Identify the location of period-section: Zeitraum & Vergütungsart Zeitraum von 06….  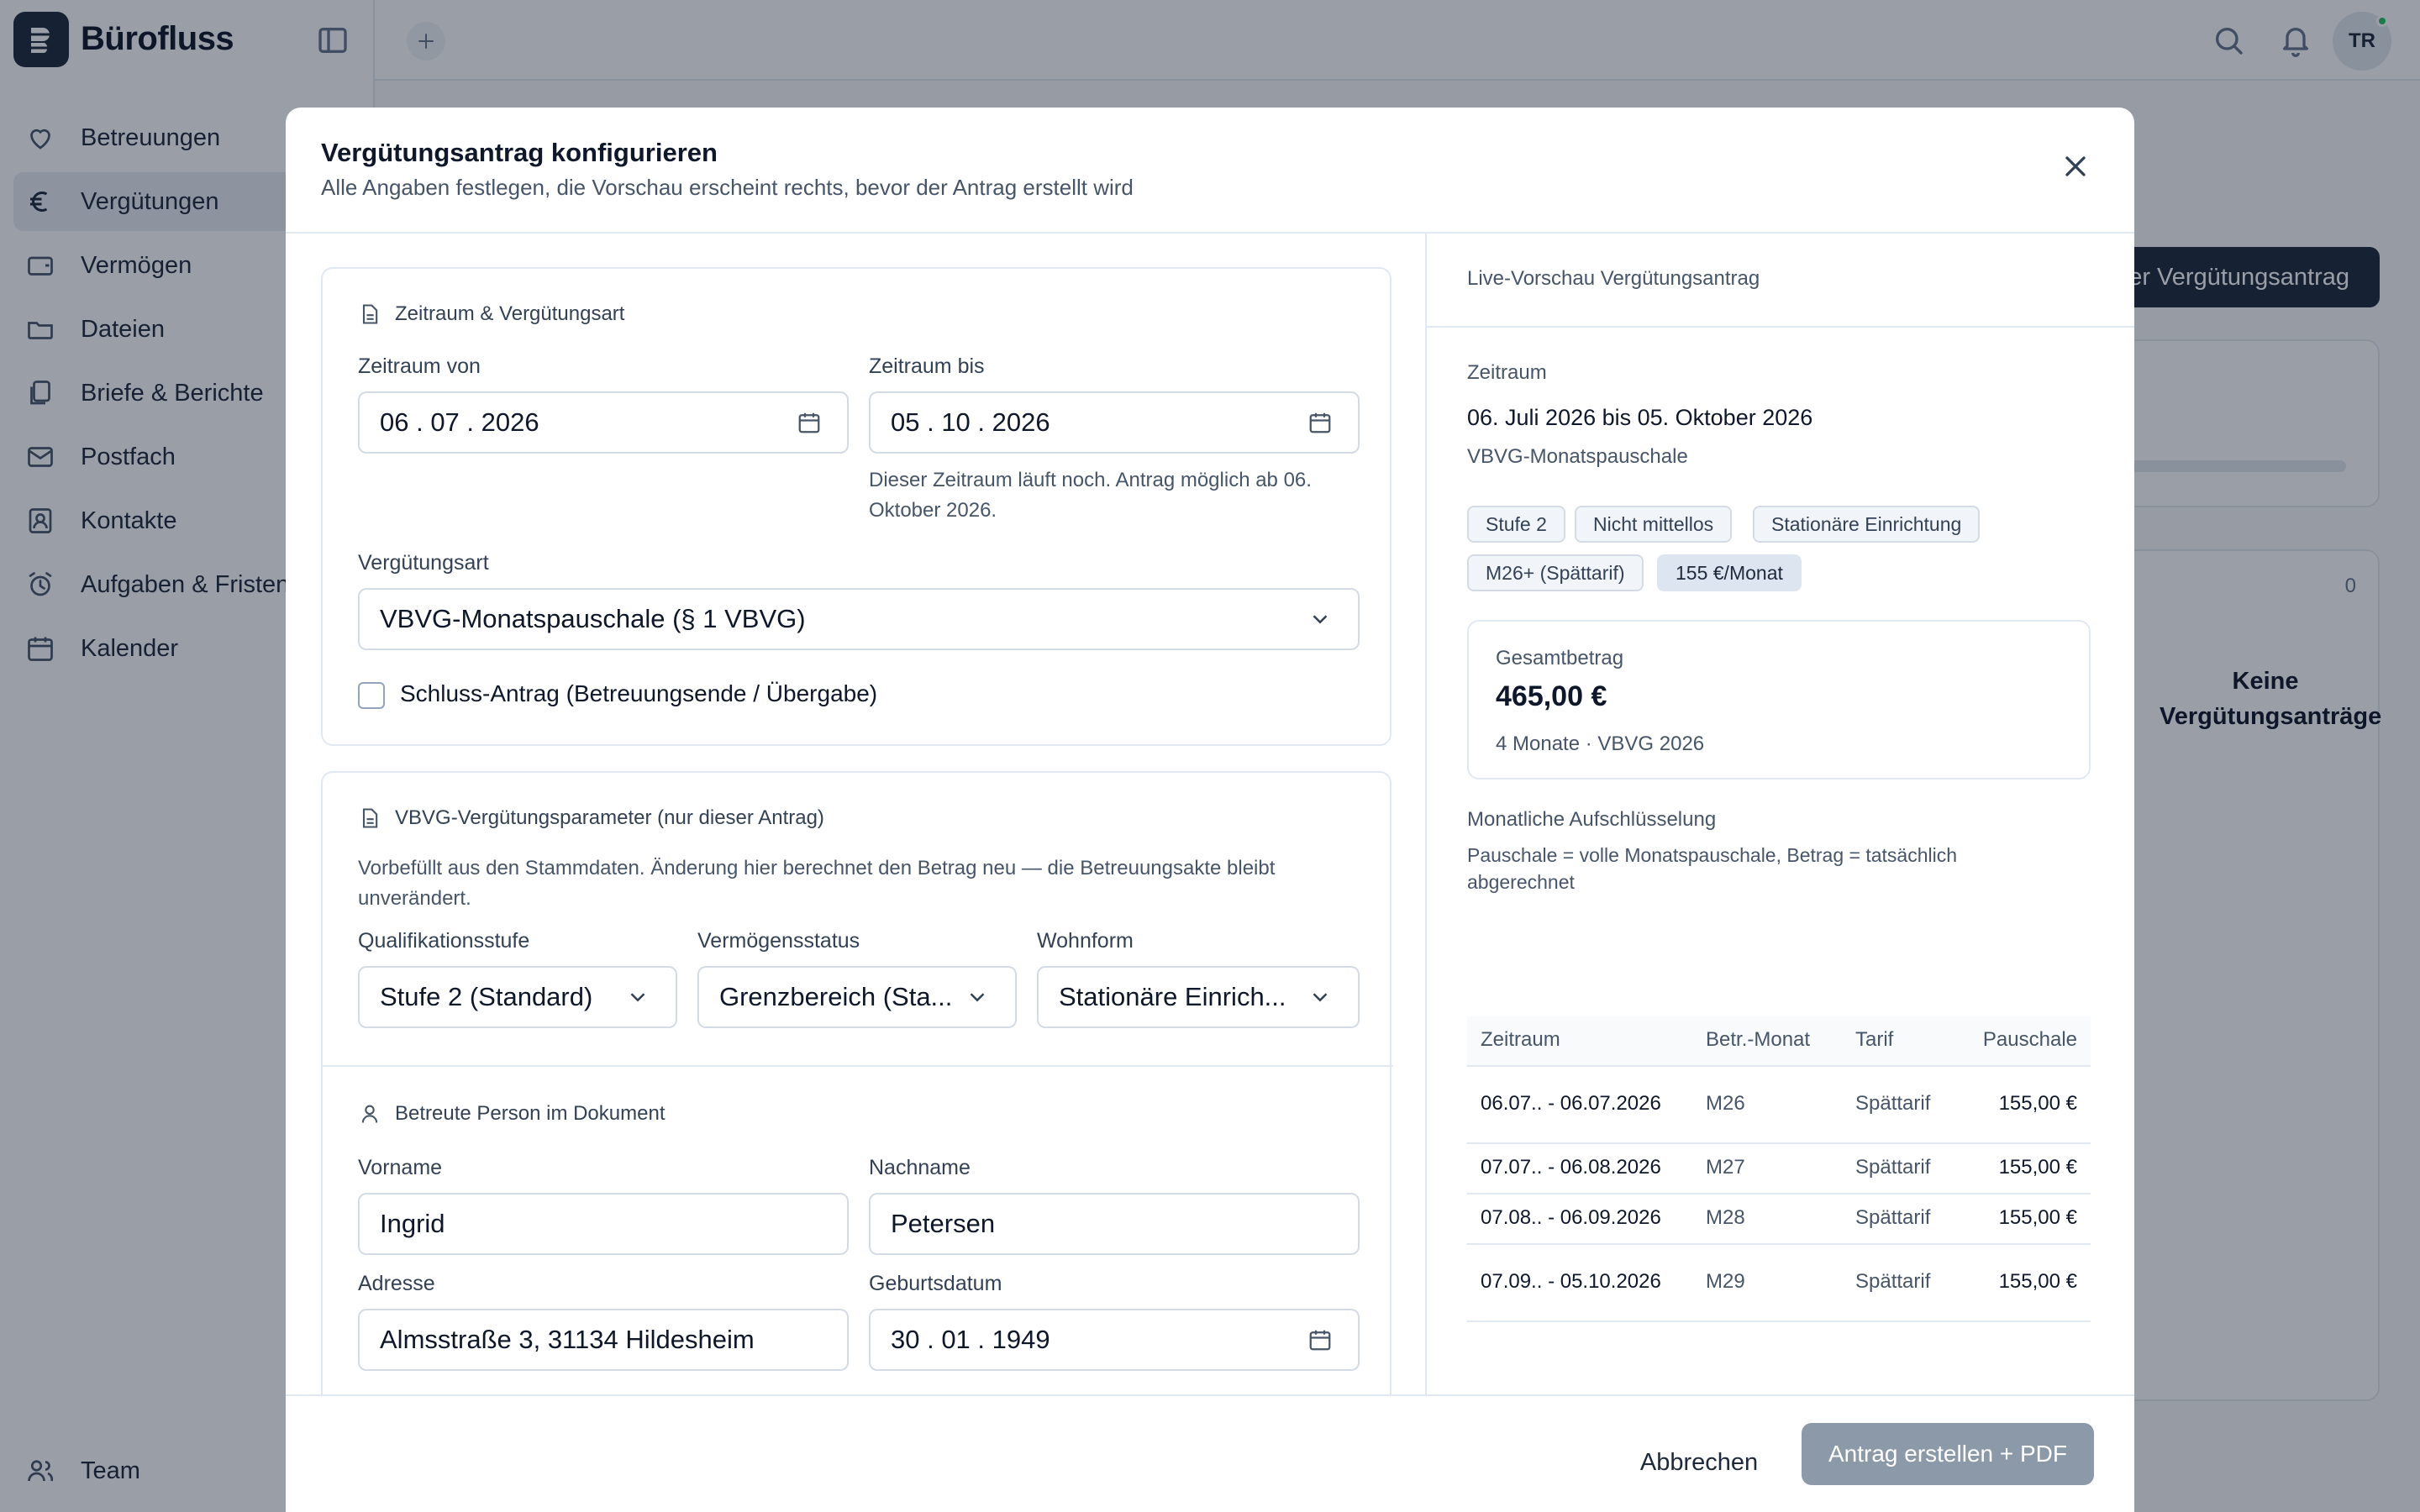
(856, 506).